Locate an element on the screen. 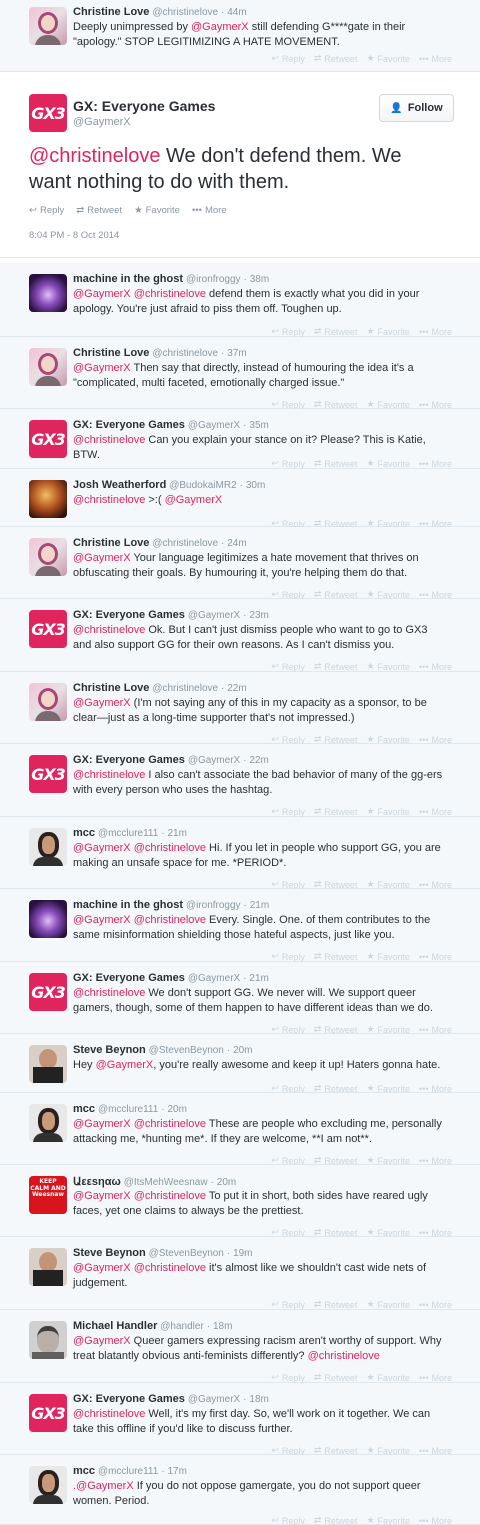 This screenshot has height=1525, width=480. timestamp: 23m is located at coordinates (258, 615).